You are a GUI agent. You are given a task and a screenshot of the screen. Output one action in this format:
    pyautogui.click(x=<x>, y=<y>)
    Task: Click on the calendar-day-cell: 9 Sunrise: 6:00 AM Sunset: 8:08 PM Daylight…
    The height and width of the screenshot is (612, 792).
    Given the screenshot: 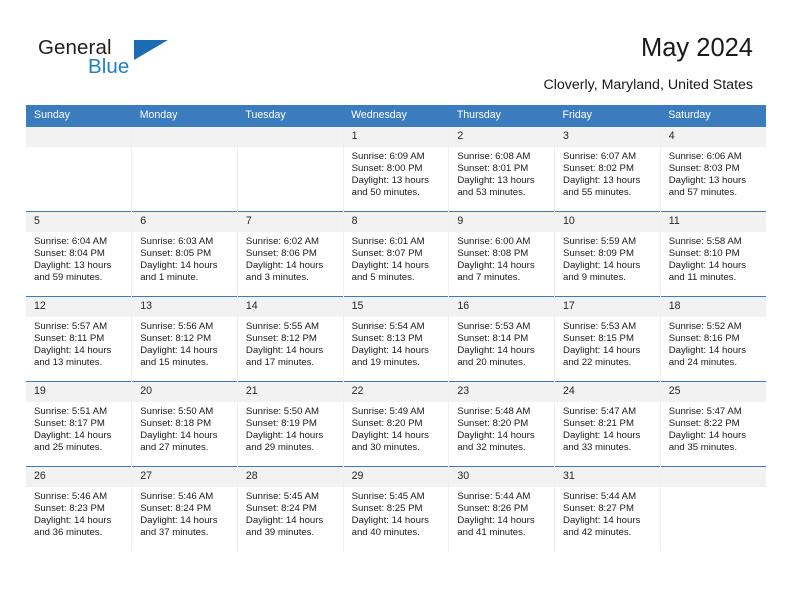 What is the action you would take?
    pyautogui.click(x=501, y=254)
    